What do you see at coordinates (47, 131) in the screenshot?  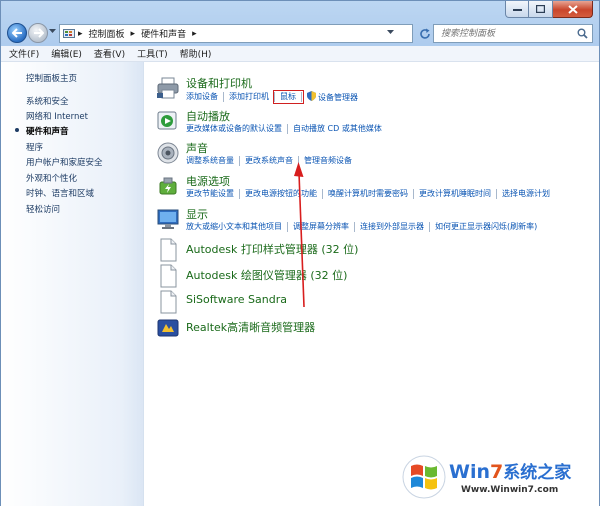 I see `sidebar-item-hardware-sound: 硬件和声音` at bounding box center [47, 131].